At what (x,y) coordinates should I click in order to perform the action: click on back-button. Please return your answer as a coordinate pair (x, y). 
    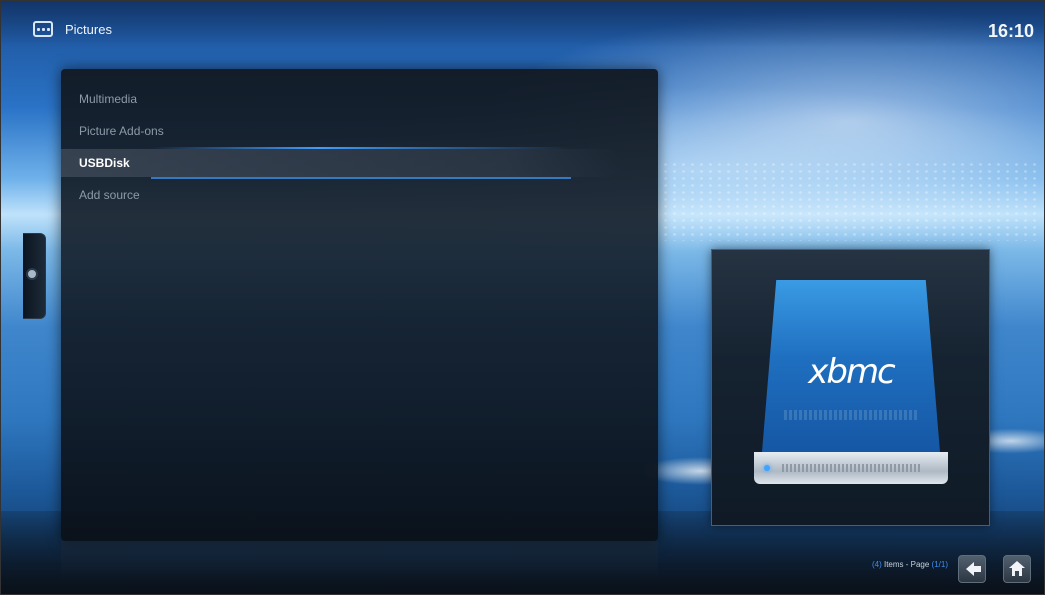
    Looking at the image, I should click on (972, 569).